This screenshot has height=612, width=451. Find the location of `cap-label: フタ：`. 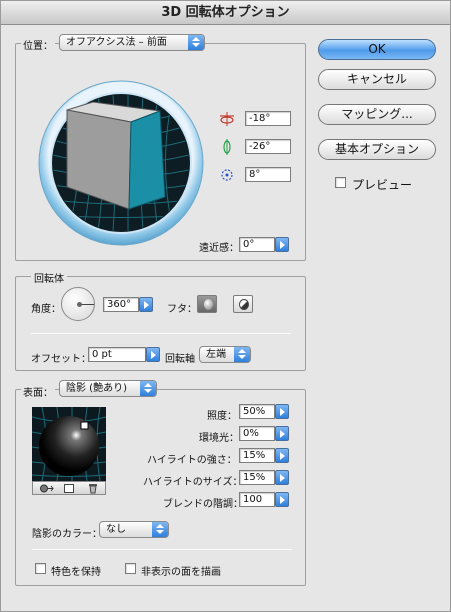

cap-label: フタ： is located at coordinates (182, 309).